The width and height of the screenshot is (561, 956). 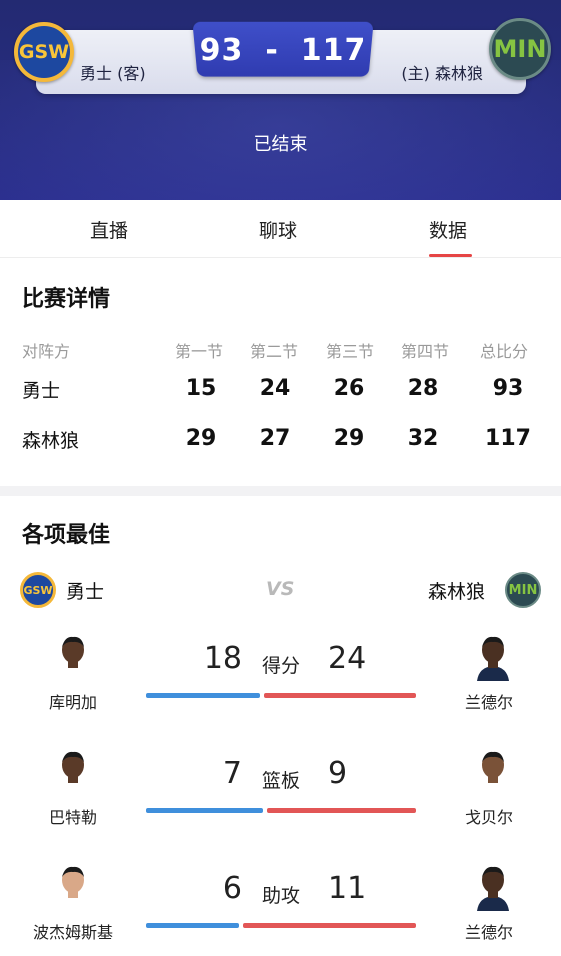 I want to click on score-display: 93 - 117, so click(x=283, y=50).